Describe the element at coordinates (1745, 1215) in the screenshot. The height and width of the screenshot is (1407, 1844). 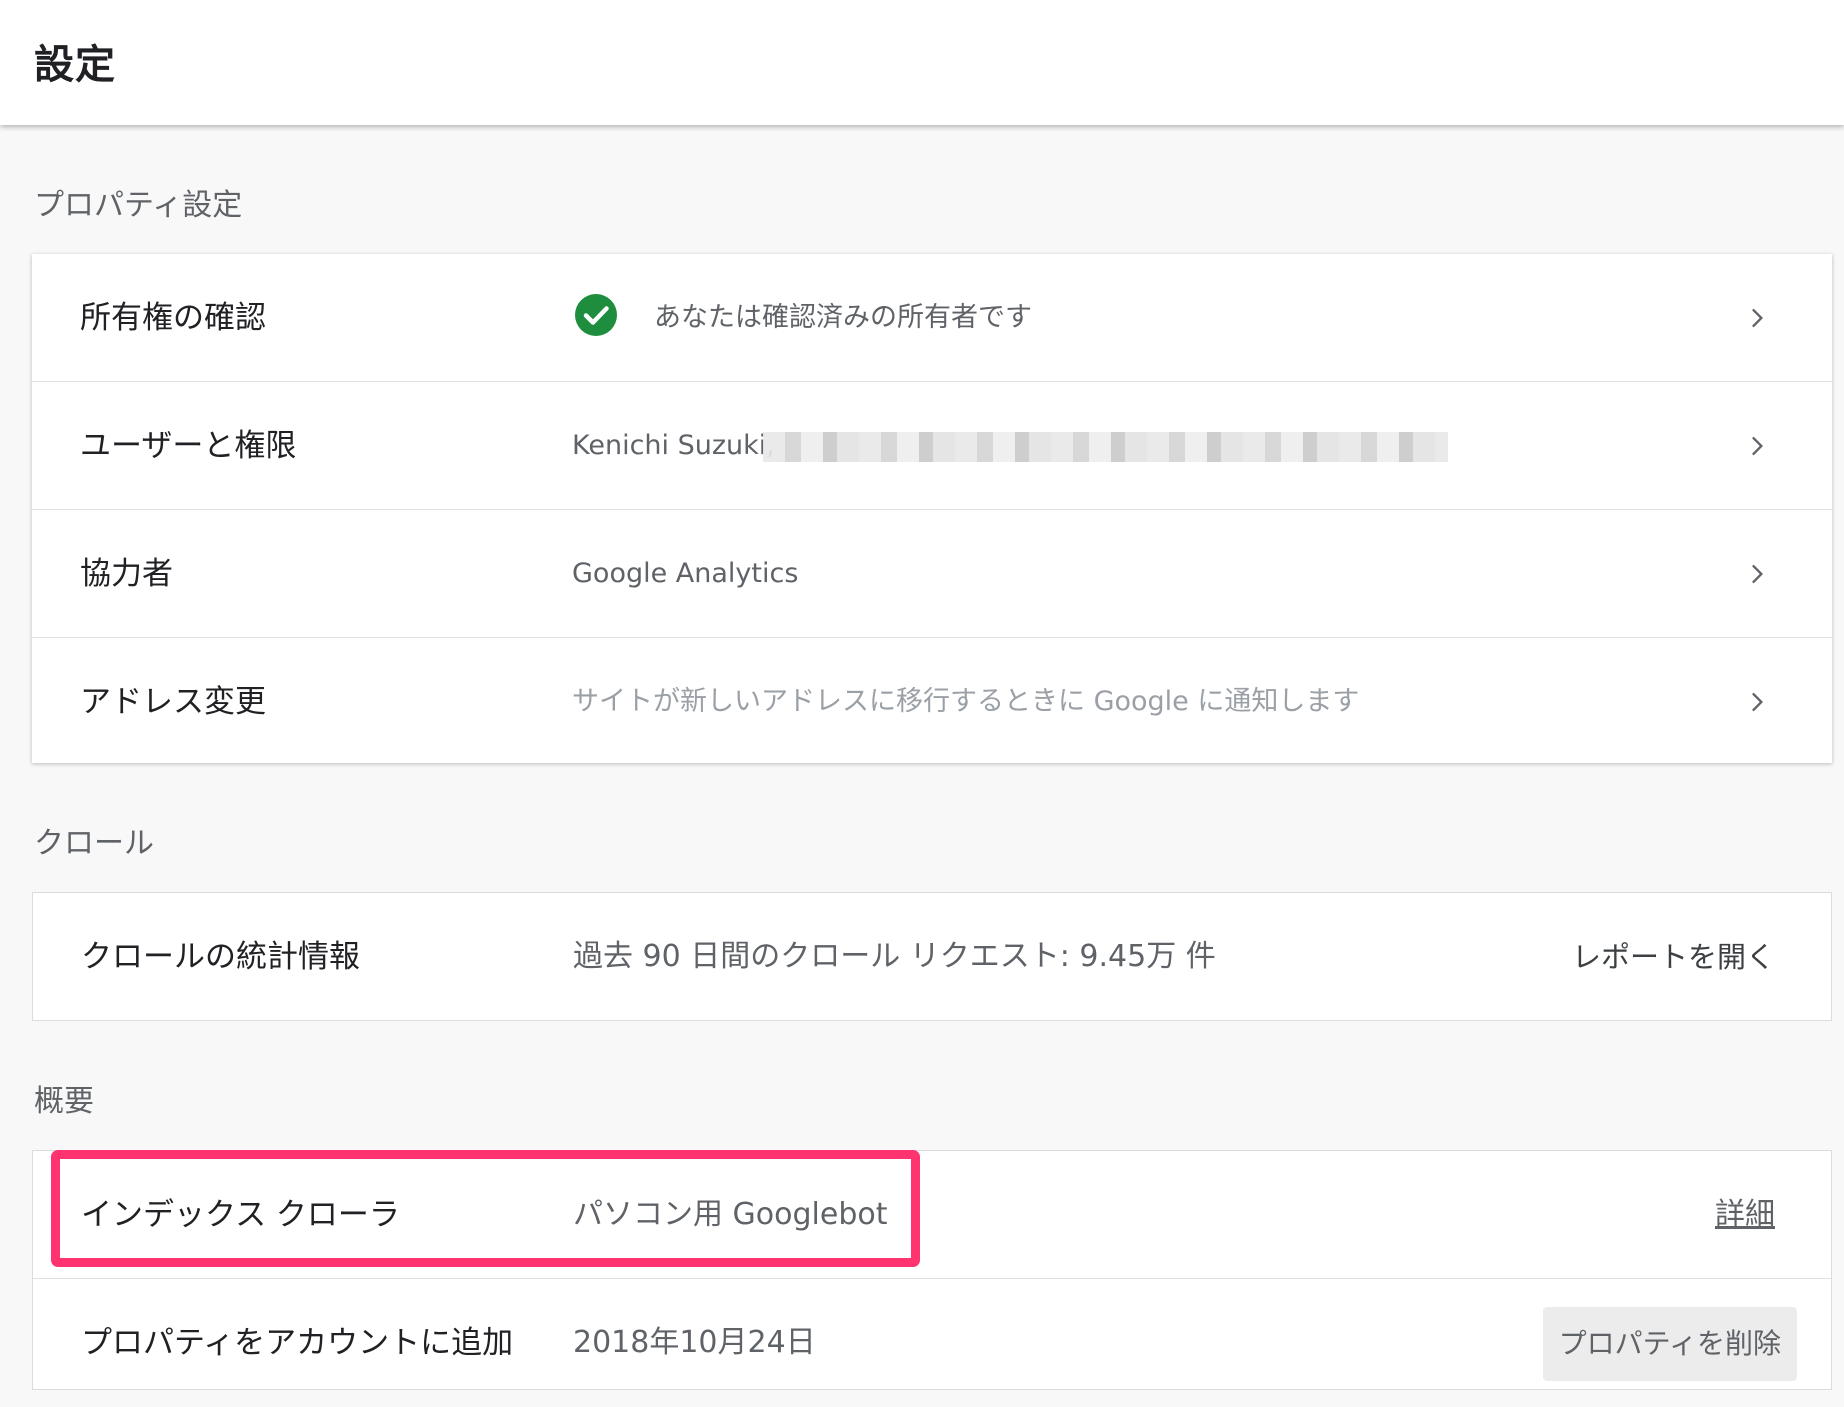
I see `details-link: 詳細` at that location.